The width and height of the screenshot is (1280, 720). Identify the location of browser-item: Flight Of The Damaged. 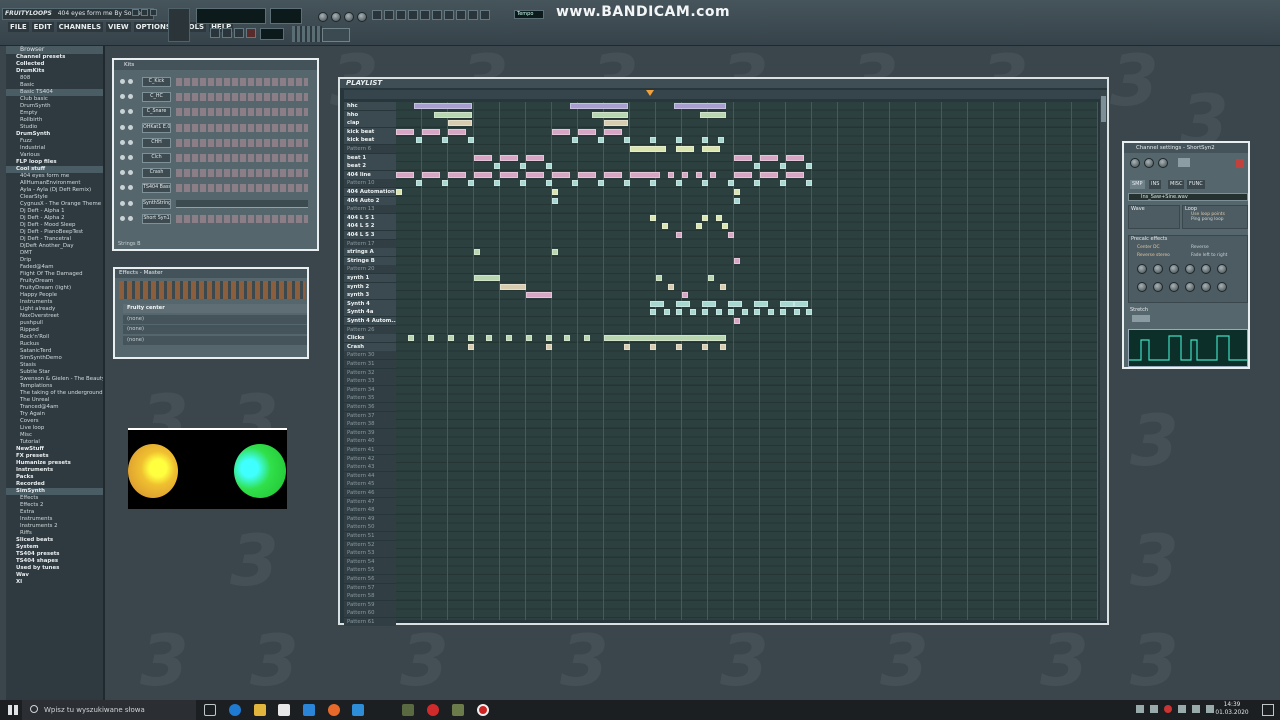
(54, 274).